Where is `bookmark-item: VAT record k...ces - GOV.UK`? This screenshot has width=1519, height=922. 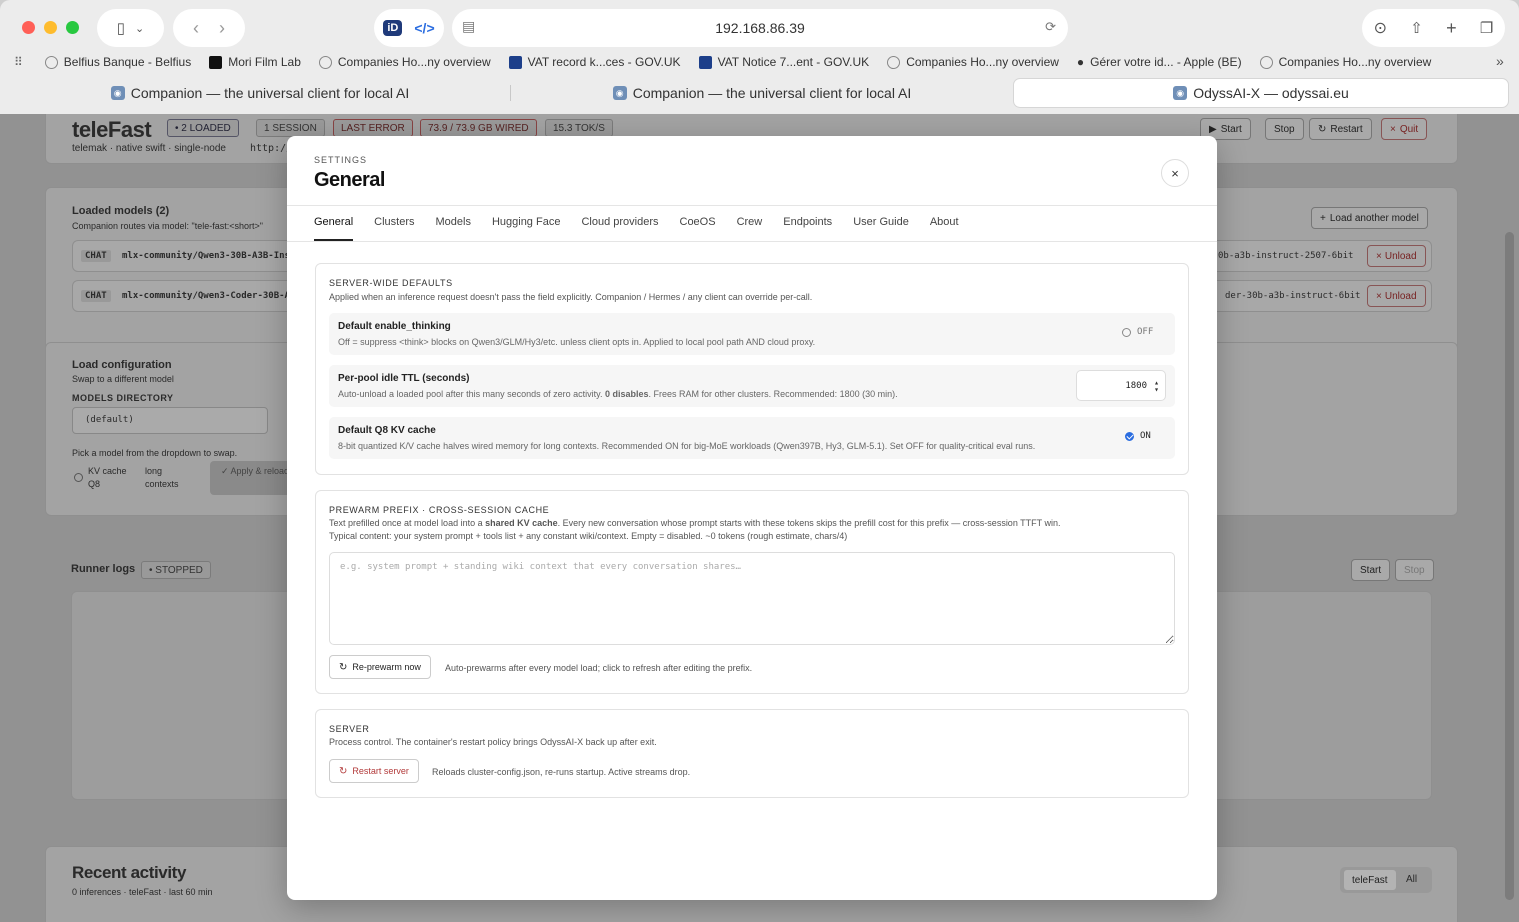 bookmark-item: VAT record k...ces - GOV.UK is located at coordinates (594, 62).